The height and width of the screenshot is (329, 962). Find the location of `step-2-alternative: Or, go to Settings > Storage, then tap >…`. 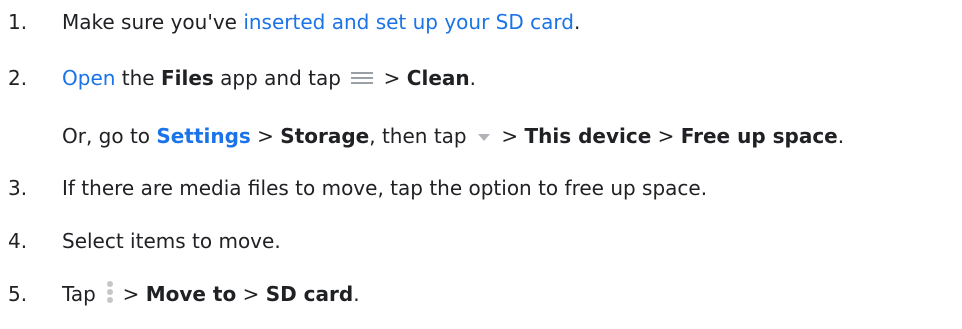

step-2-alternative: Or, go to Settings > Storage, then tap >… is located at coordinates (481, 144).